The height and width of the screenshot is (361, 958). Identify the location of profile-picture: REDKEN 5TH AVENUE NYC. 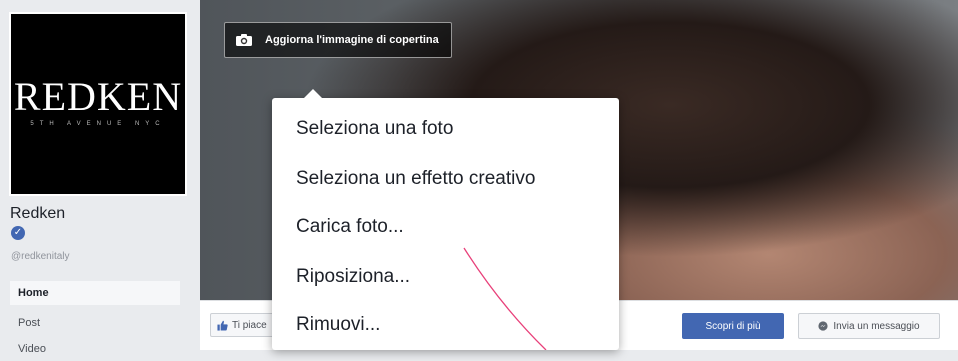
(98, 104).